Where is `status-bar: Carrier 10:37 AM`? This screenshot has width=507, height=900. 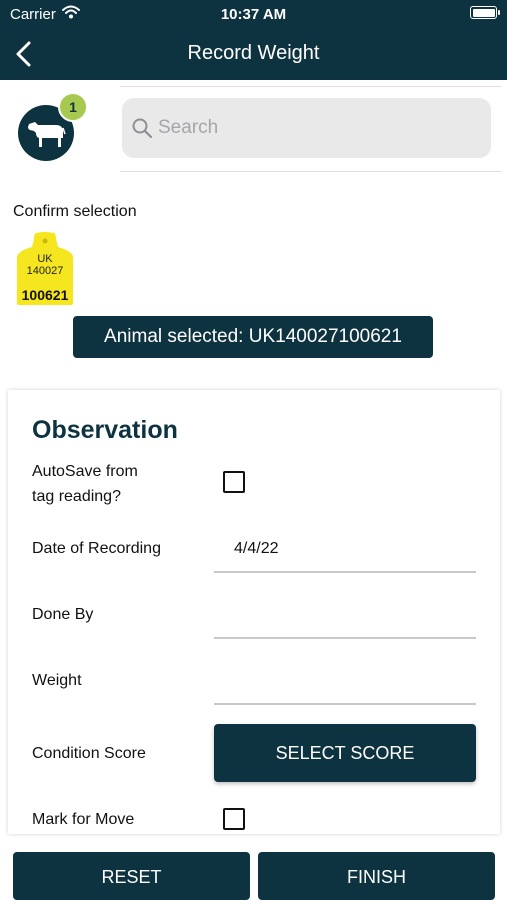
status-bar: Carrier 10:37 AM is located at coordinates (253, 14).